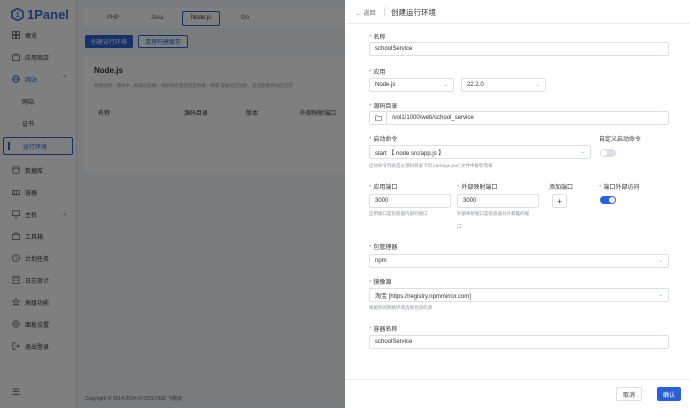 The image size is (690, 408). What do you see at coordinates (398, 213) in the screenshot?
I see `app-port-hint: 应用端口是指容器内部的端口` at bounding box center [398, 213].